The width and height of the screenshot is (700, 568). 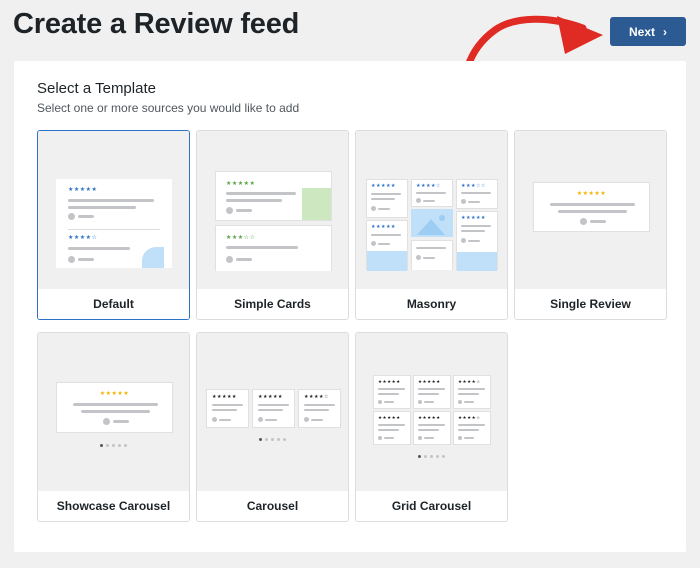 I want to click on preview-review-card: ★★★☆☆, so click(x=477, y=194).